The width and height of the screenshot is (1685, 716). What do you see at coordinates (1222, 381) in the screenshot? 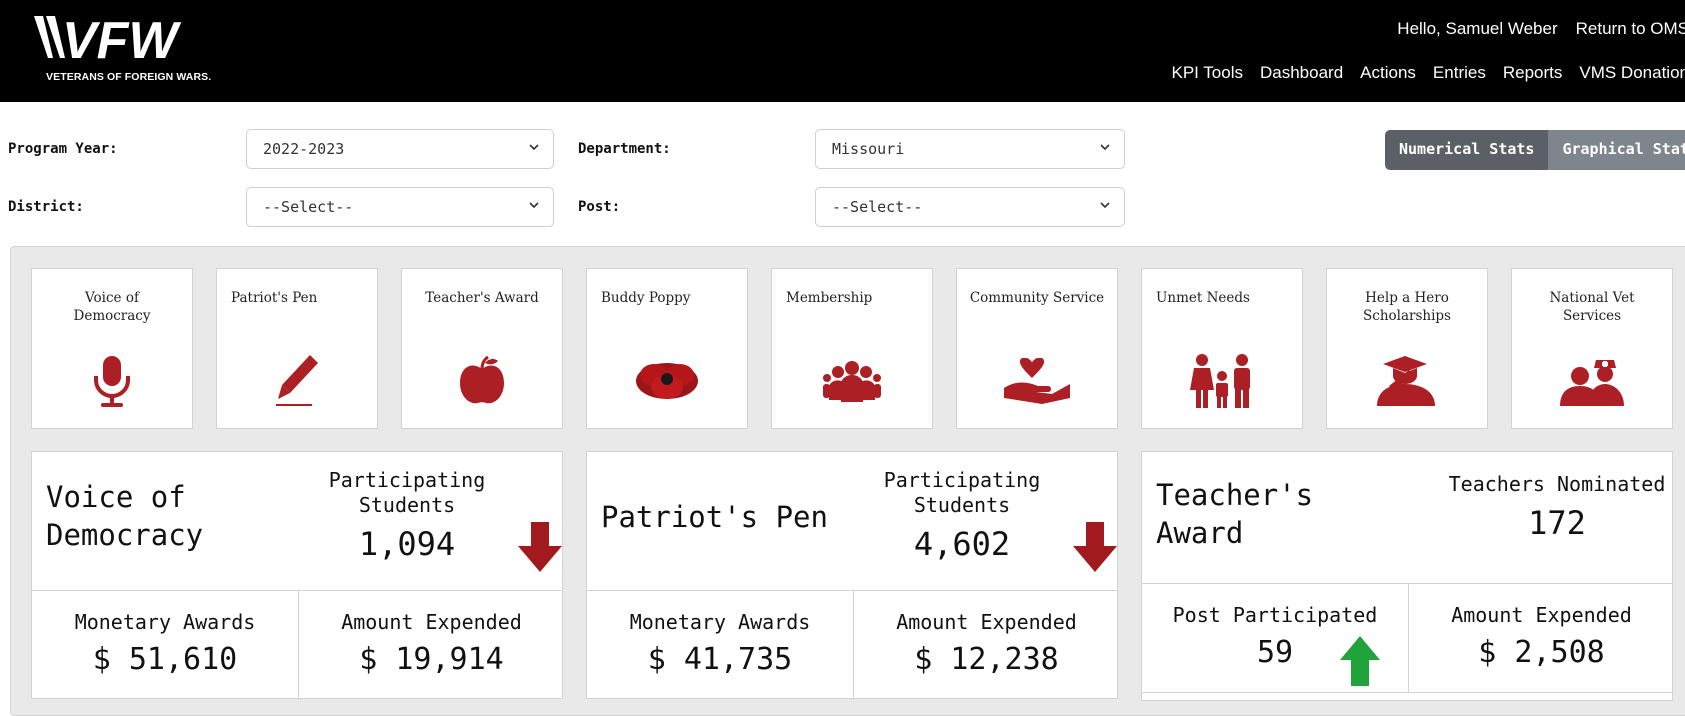
I see `family-icon` at bounding box center [1222, 381].